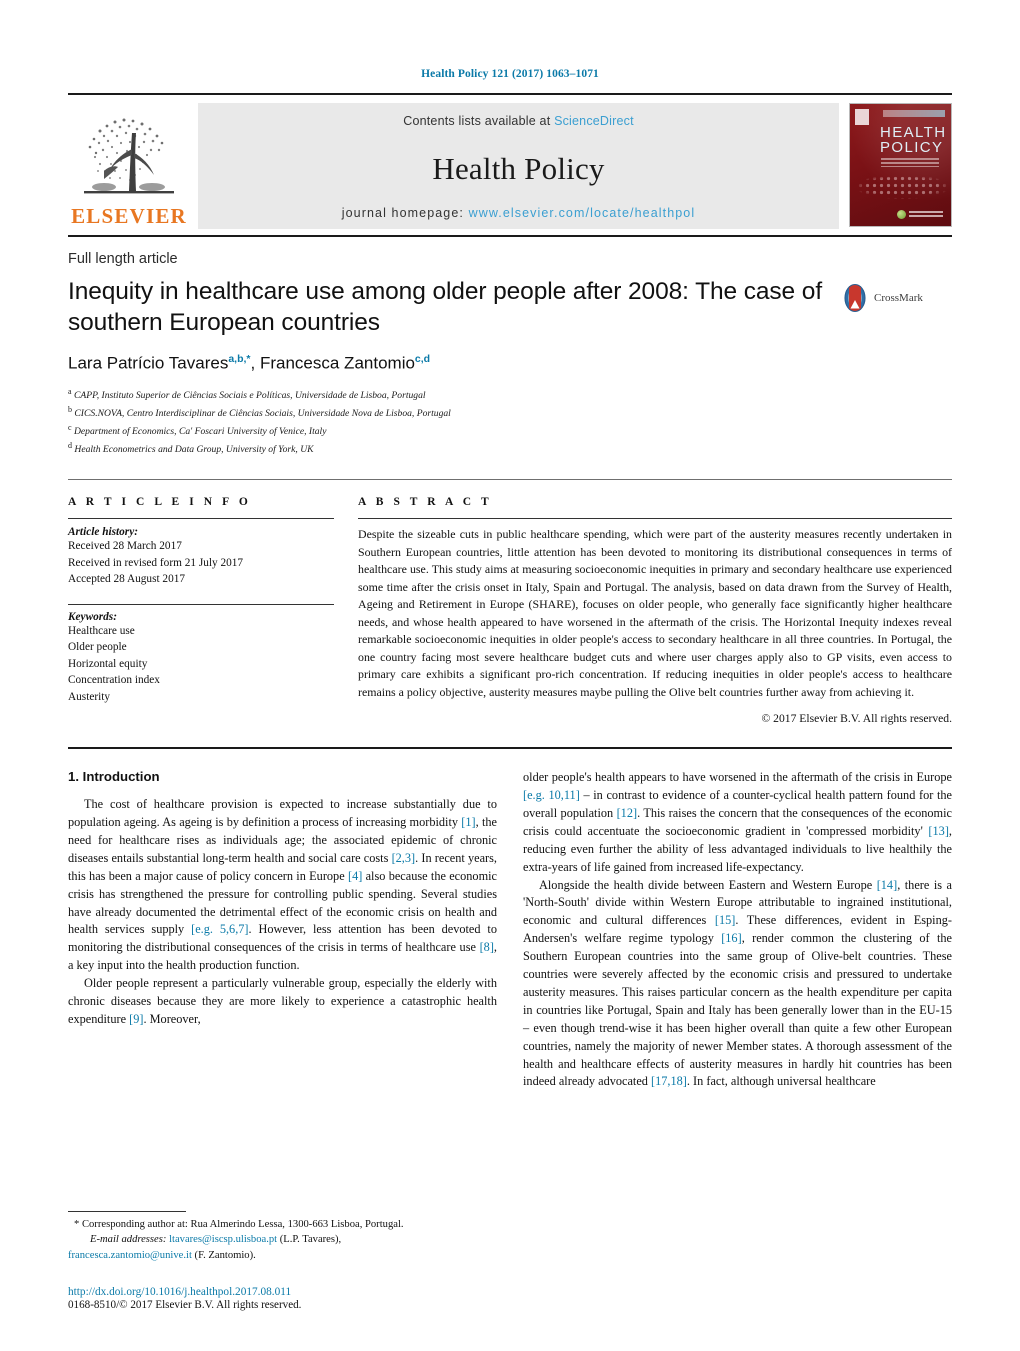  What do you see at coordinates (97, 647) in the screenshot?
I see `keyword-item: Older people` at bounding box center [97, 647].